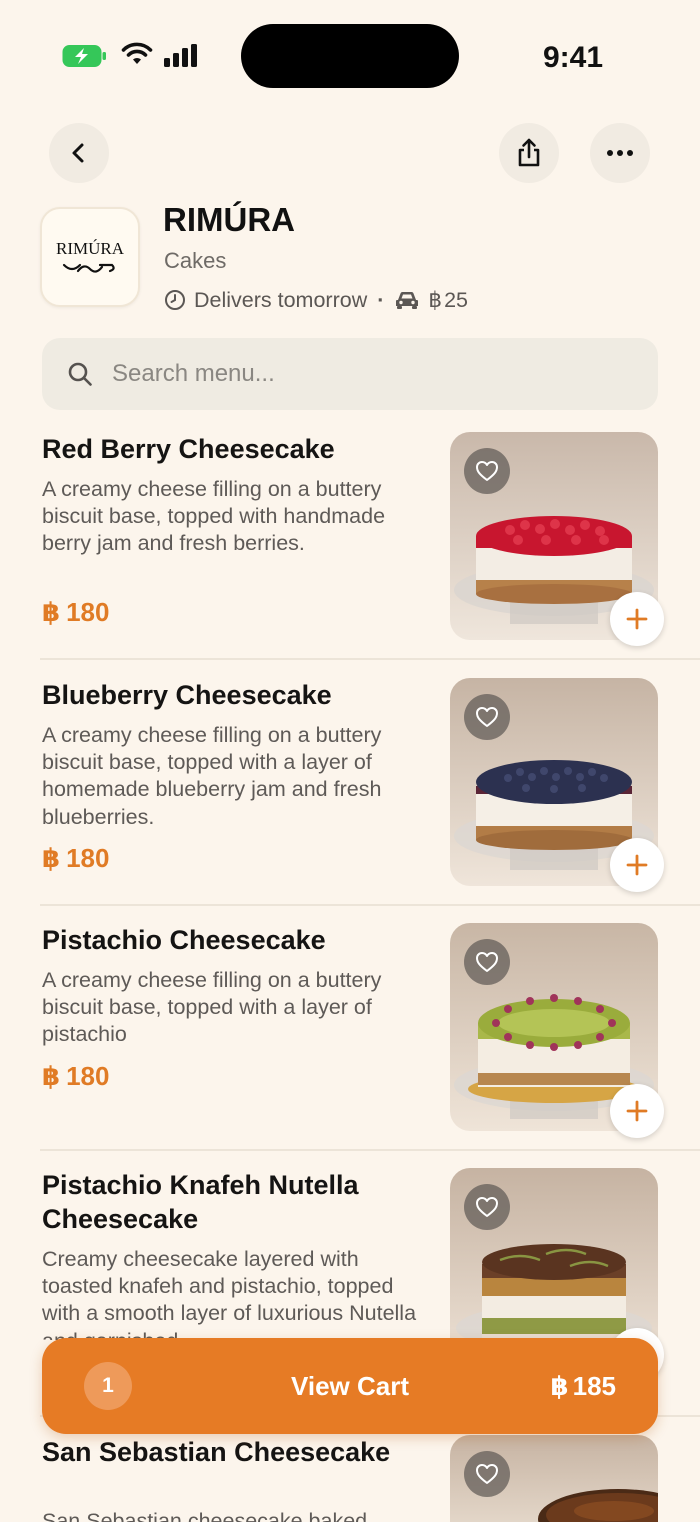 The width and height of the screenshot is (700, 1522). I want to click on delivery-time-text: Delivers tomorrow, so click(281, 299).